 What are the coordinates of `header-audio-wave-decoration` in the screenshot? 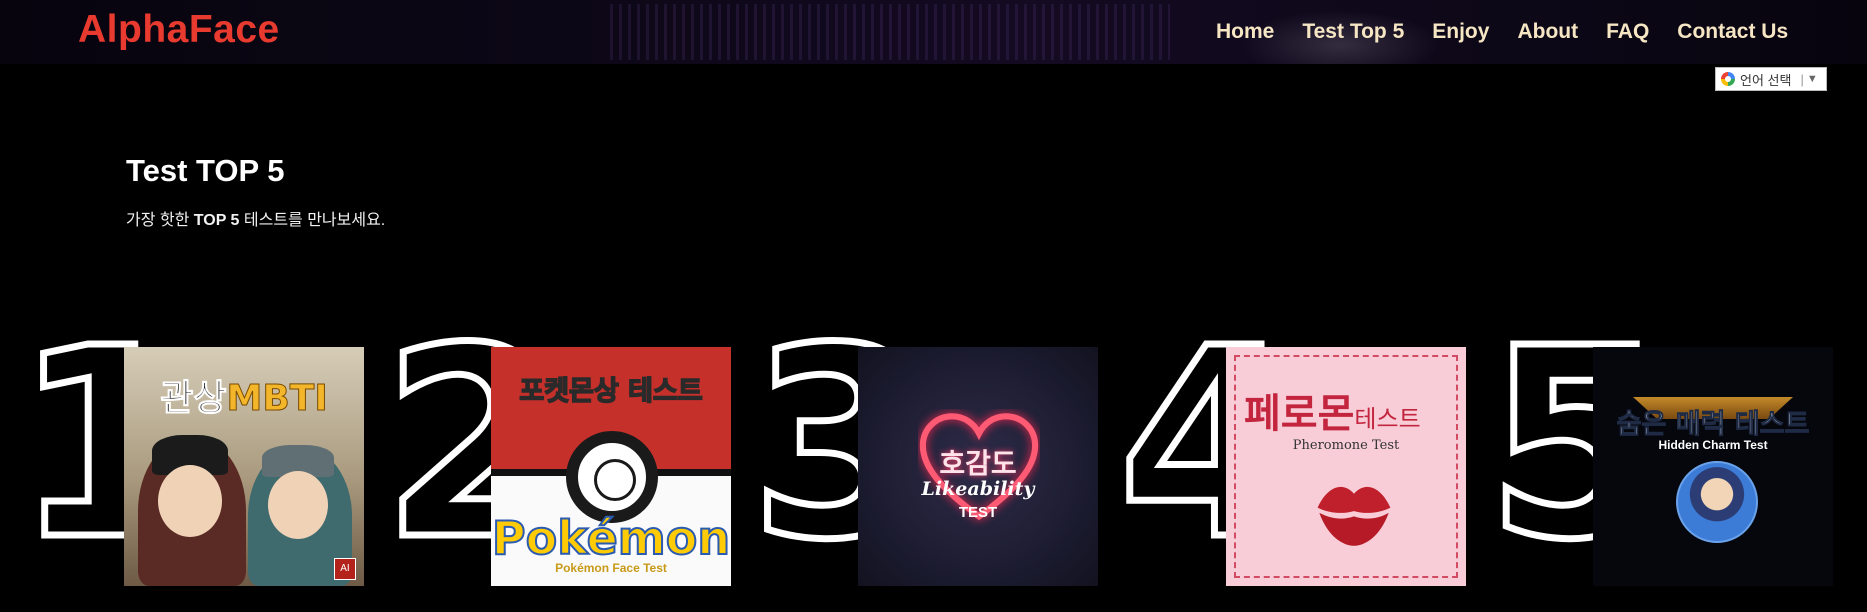 It's located at (890, 32).